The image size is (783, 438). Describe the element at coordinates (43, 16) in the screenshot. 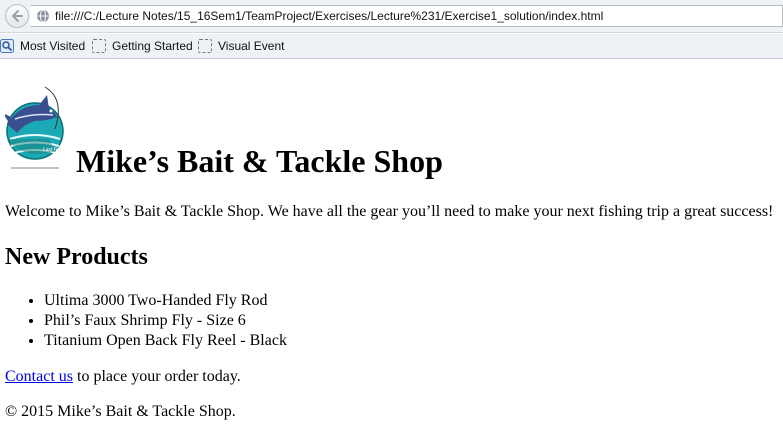

I see `globe-icon` at that location.